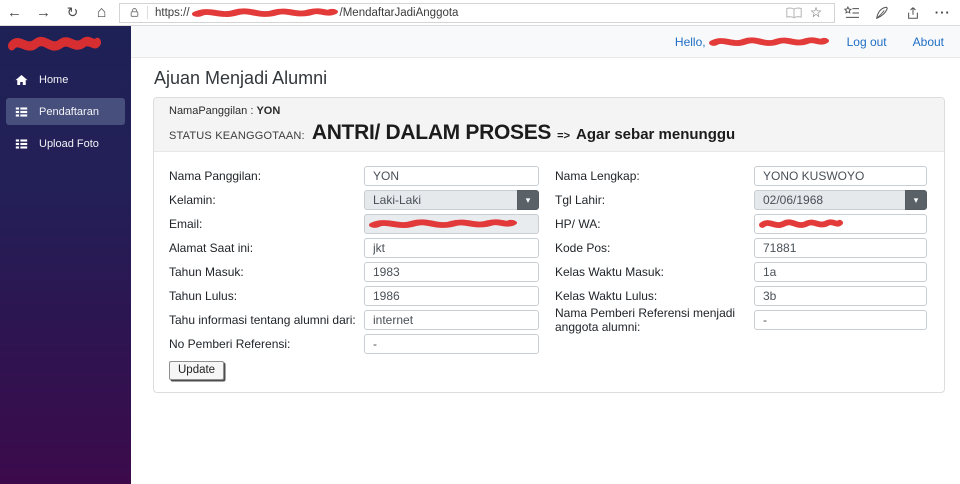  Describe the element at coordinates (840, 296) in the screenshot. I see `input-kelas-waktu-lulus` at that location.